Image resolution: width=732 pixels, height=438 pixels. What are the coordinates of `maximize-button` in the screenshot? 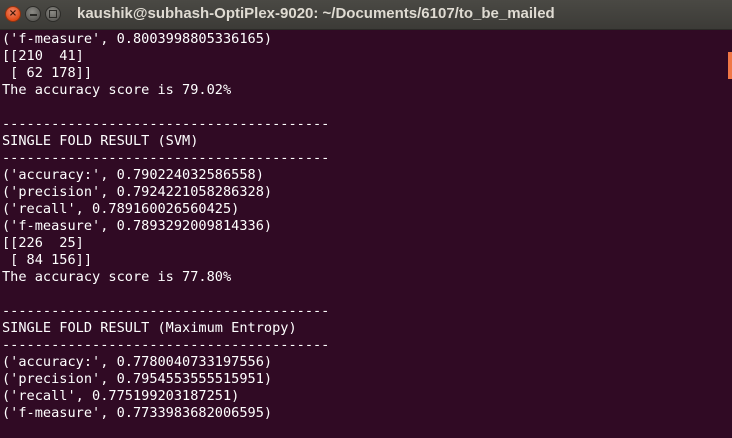 It's located at (53, 14).